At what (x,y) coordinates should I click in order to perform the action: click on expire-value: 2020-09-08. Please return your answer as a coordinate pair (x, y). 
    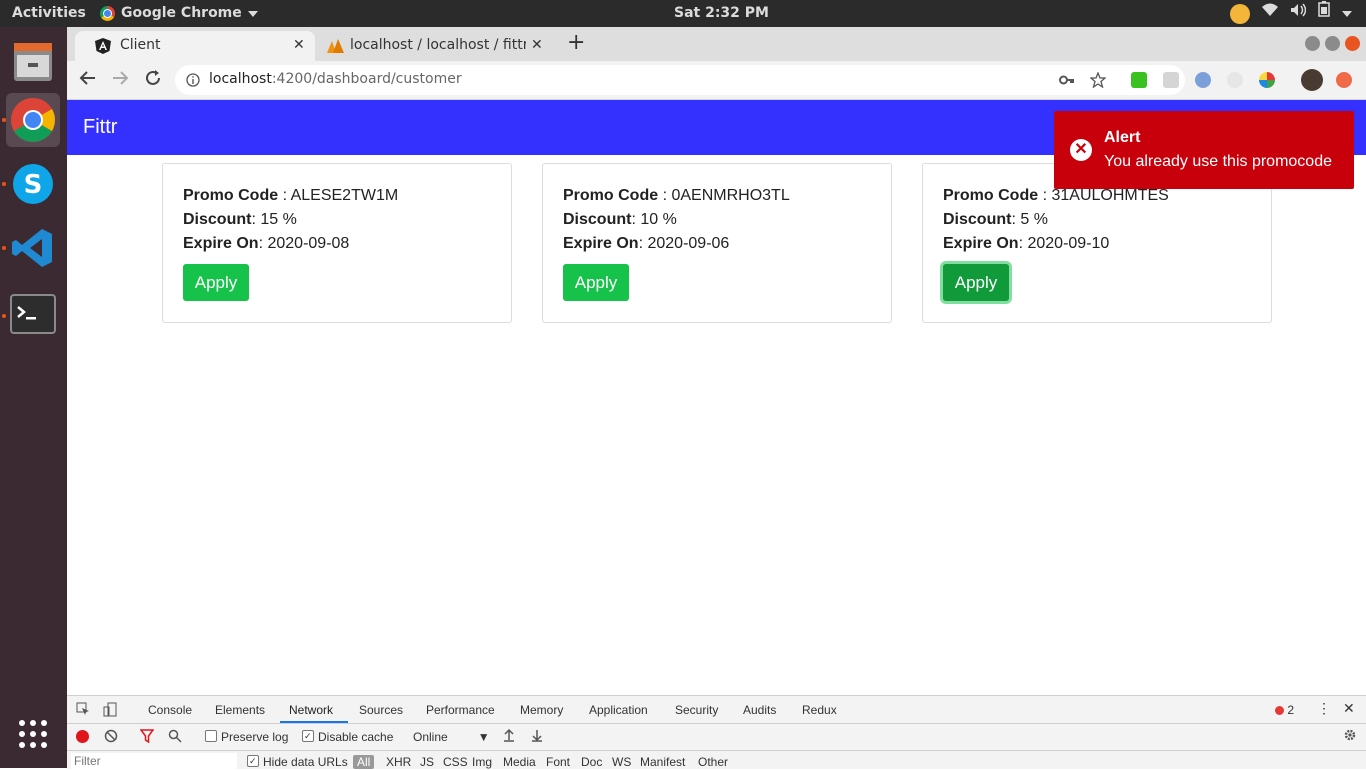
    Looking at the image, I should click on (308, 243).